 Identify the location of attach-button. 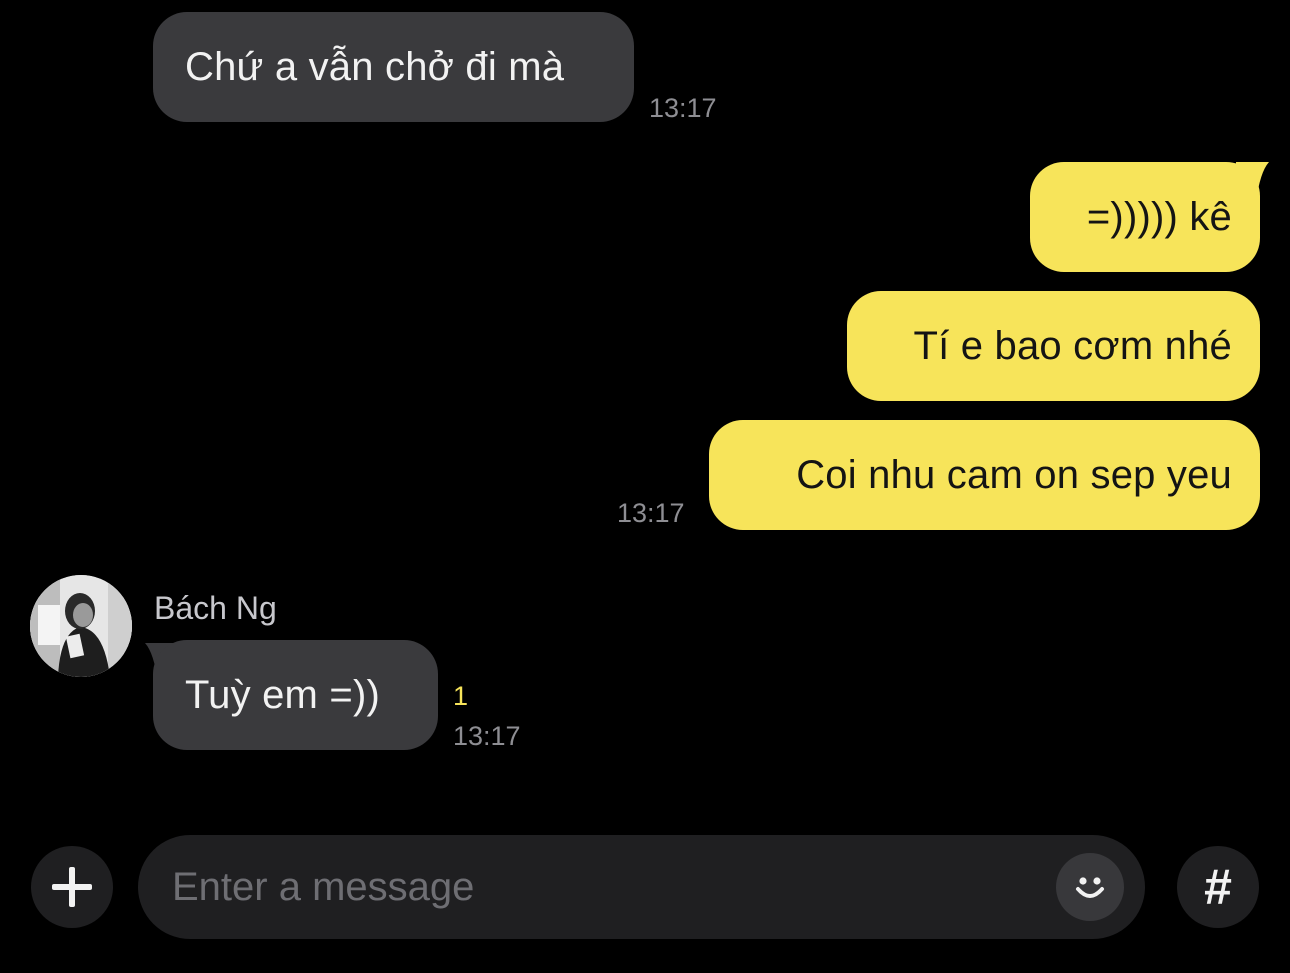
(72, 887).